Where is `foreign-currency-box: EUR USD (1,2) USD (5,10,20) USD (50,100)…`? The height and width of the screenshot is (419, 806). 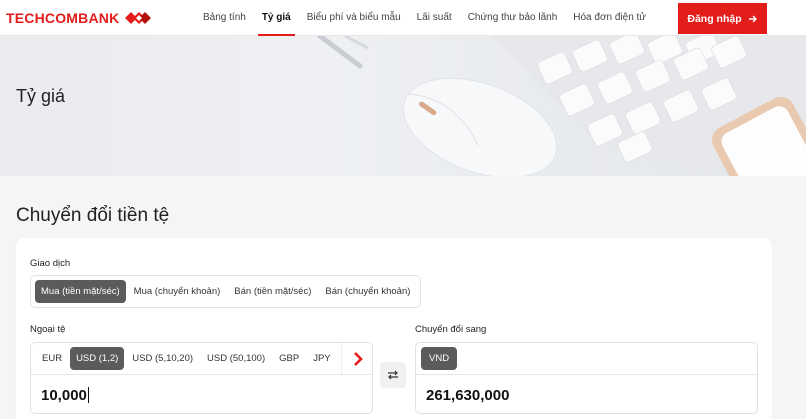 foreign-currency-box: EUR USD (1,2) USD (5,10,20) USD (50,100)… is located at coordinates (201, 378).